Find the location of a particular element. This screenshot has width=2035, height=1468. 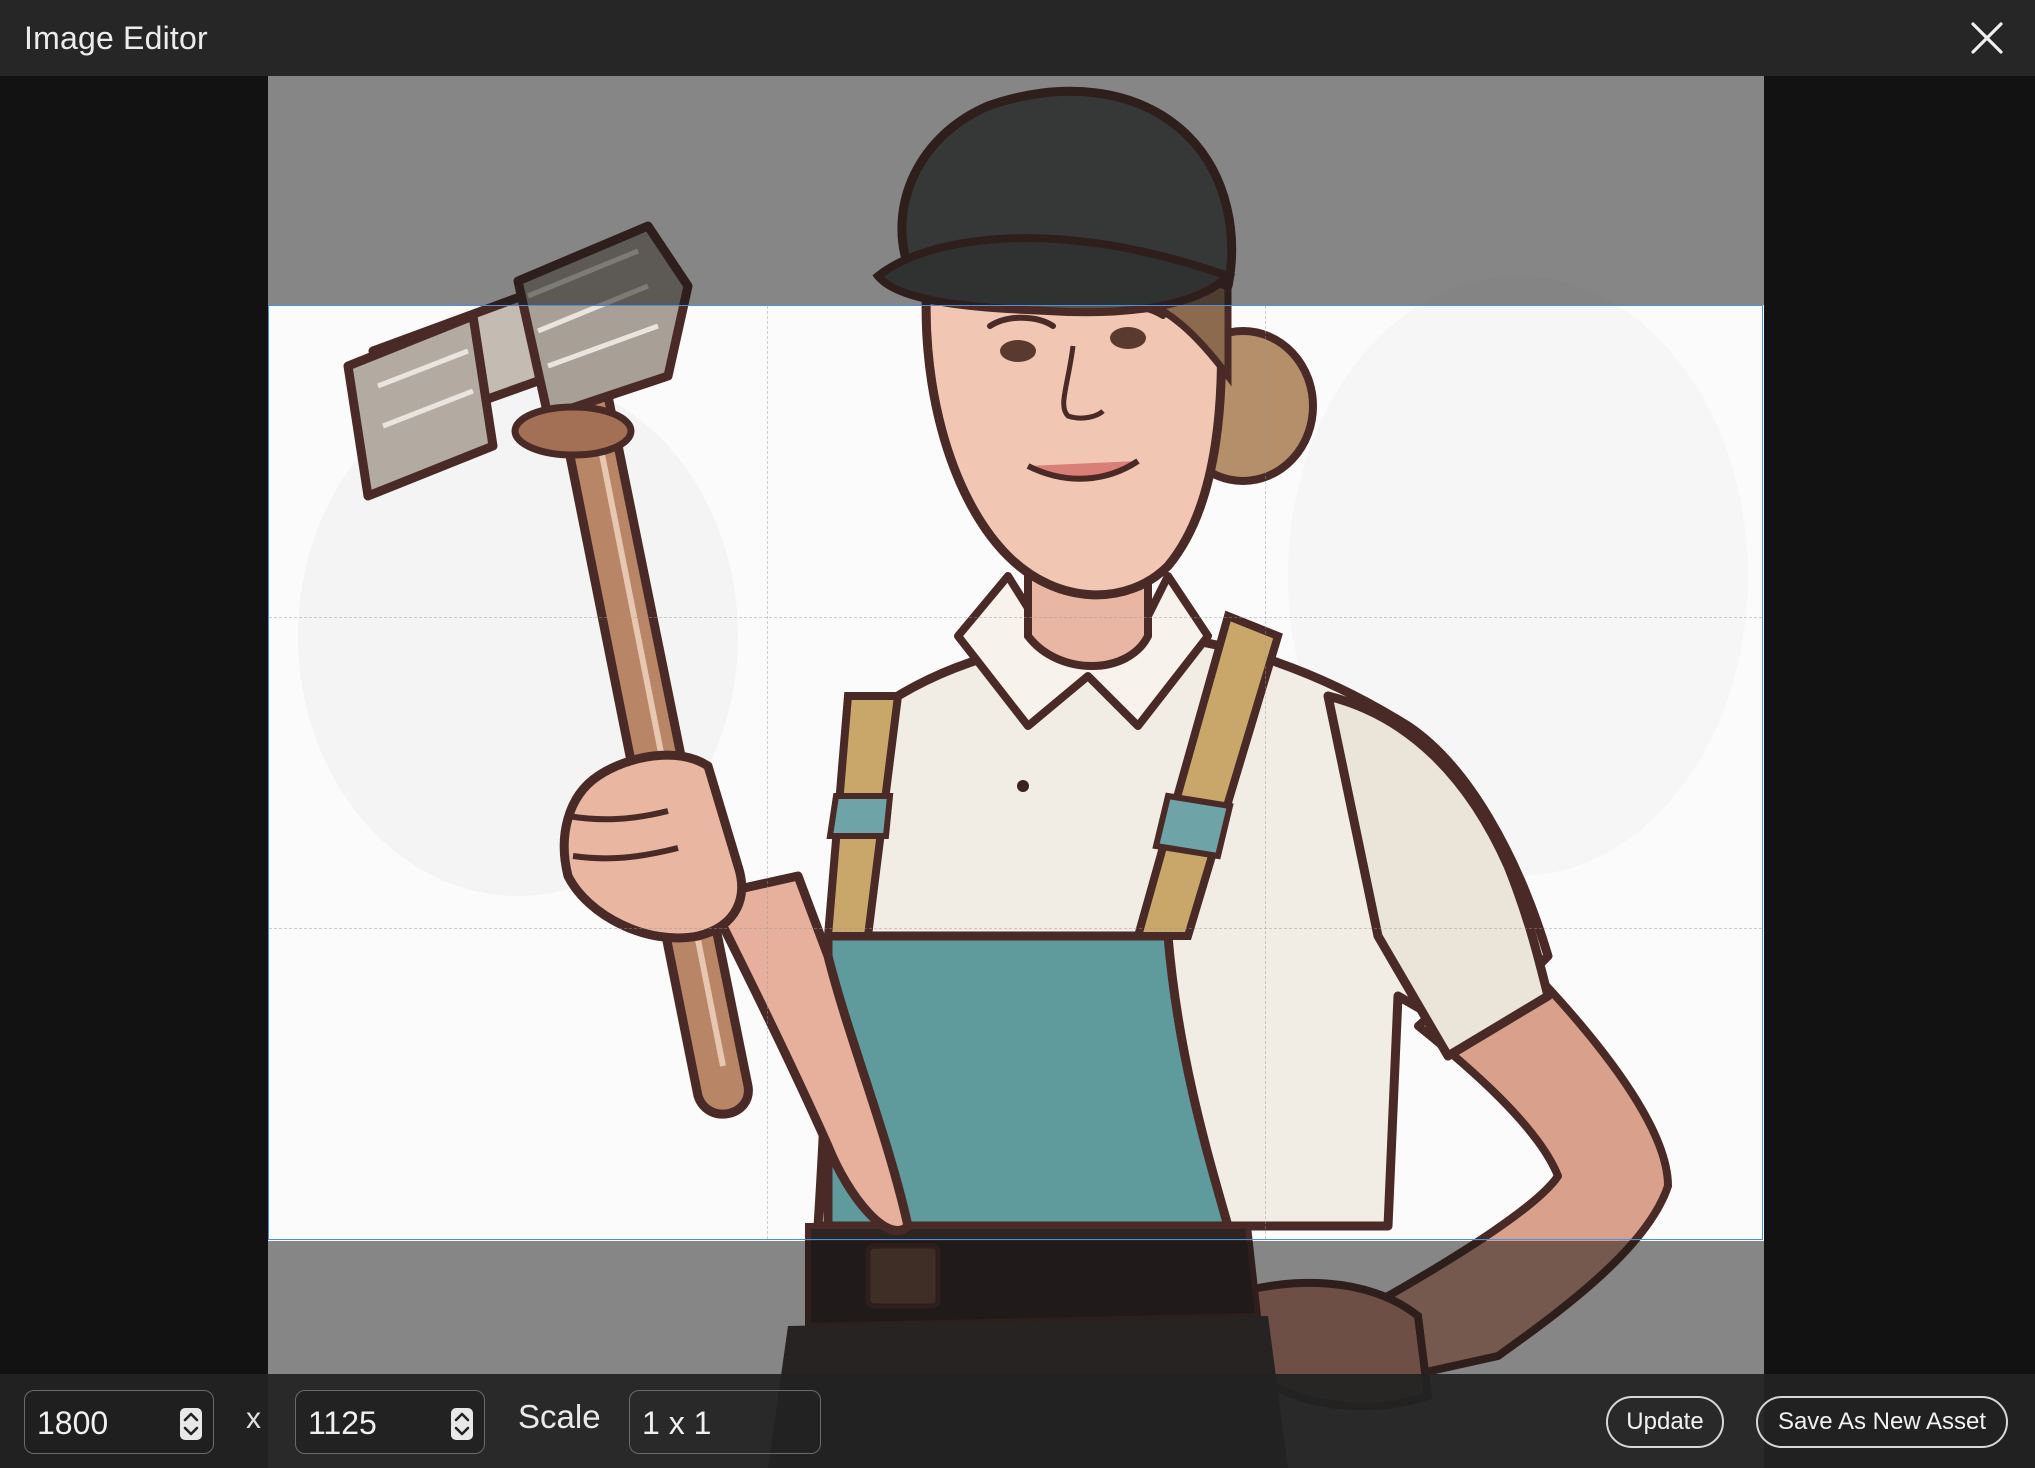

crop-mask-bottom is located at coordinates (1016, 1307).